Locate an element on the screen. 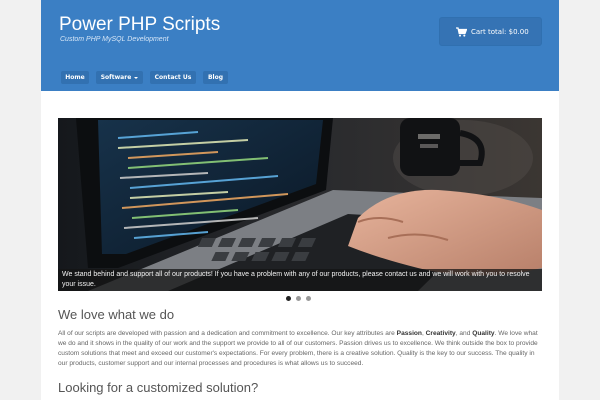 The width and height of the screenshot is (600, 400). cart-total-label: Cart total: $0.00 is located at coordinates (500, 32).